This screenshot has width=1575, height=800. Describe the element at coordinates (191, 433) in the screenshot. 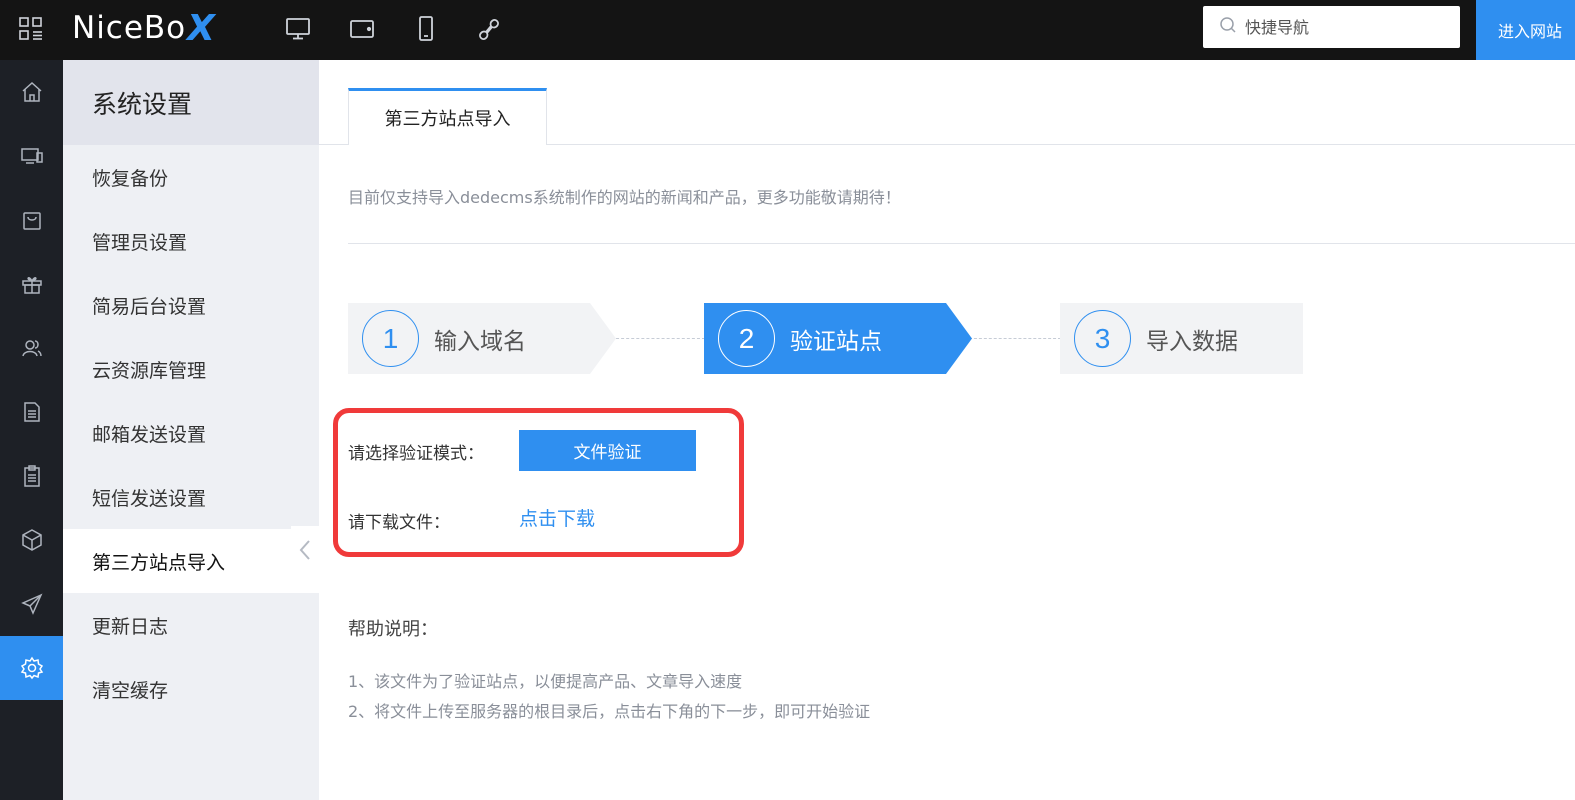

I see `sidebar-item-email-settings: 邮箱发送设置` at that location.